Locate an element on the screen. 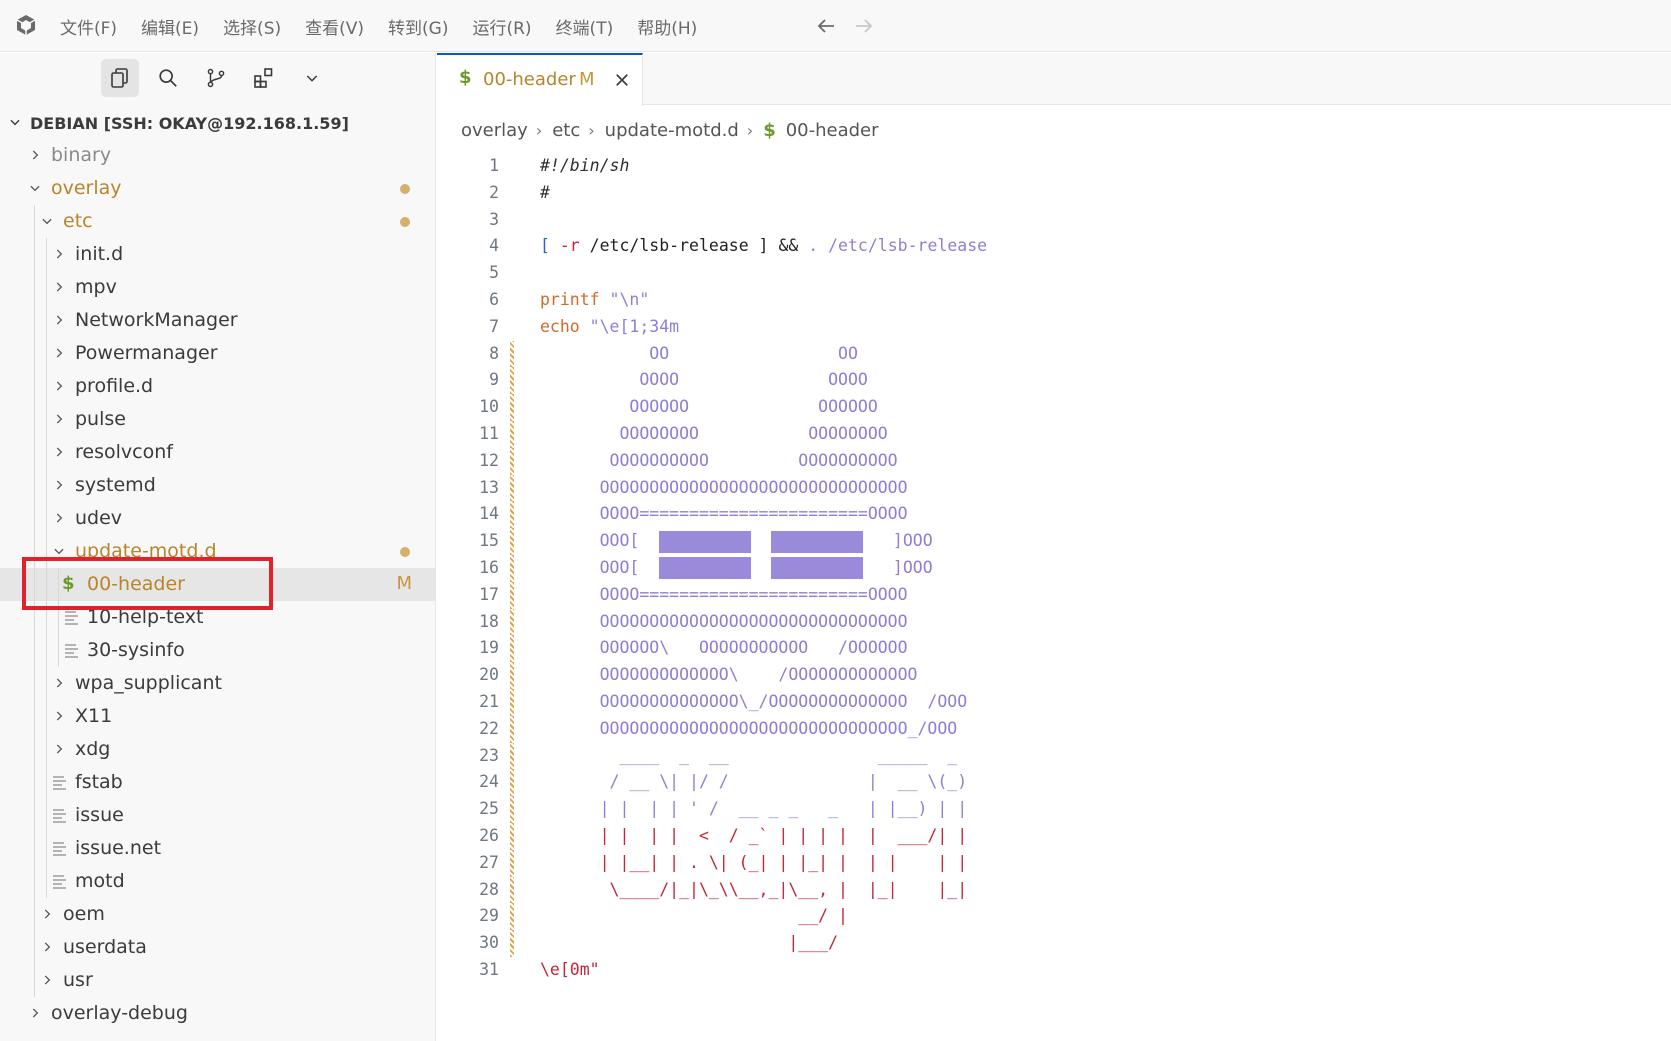 The width and height of the screenshot is (1671, 1041). tab-00-header: $ 00-header M is located at coordinates (540, 79).